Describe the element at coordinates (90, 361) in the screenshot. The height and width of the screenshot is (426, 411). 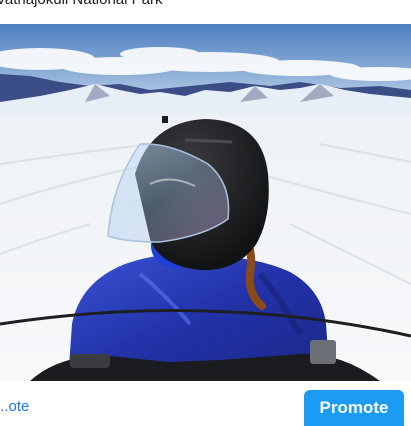
I see `handlebar-grip` at that location.